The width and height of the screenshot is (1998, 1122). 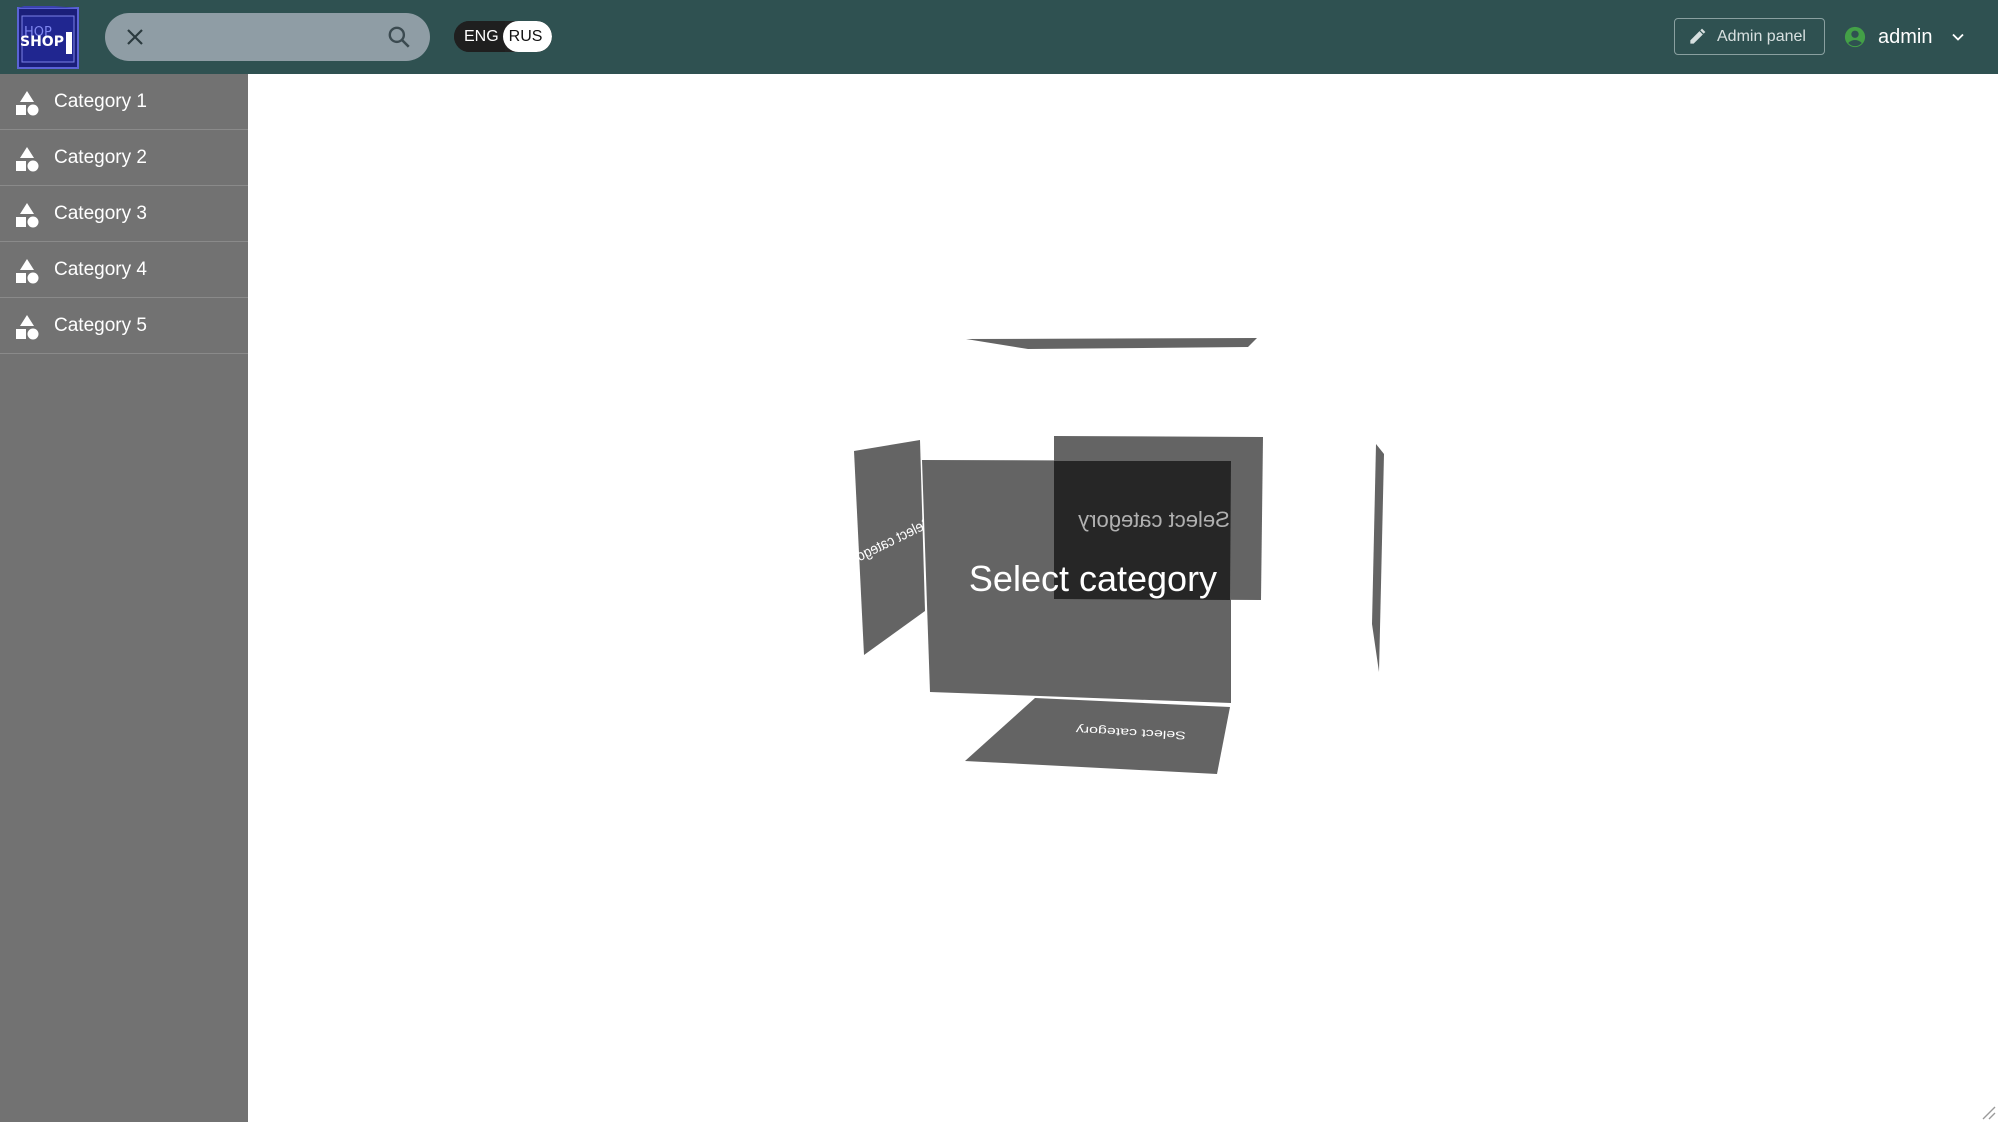 What do you see at coordinates (100, 101) in the screenshot?
I see `sidebar-item-label: Category 1` at bounding box center [100, 101].